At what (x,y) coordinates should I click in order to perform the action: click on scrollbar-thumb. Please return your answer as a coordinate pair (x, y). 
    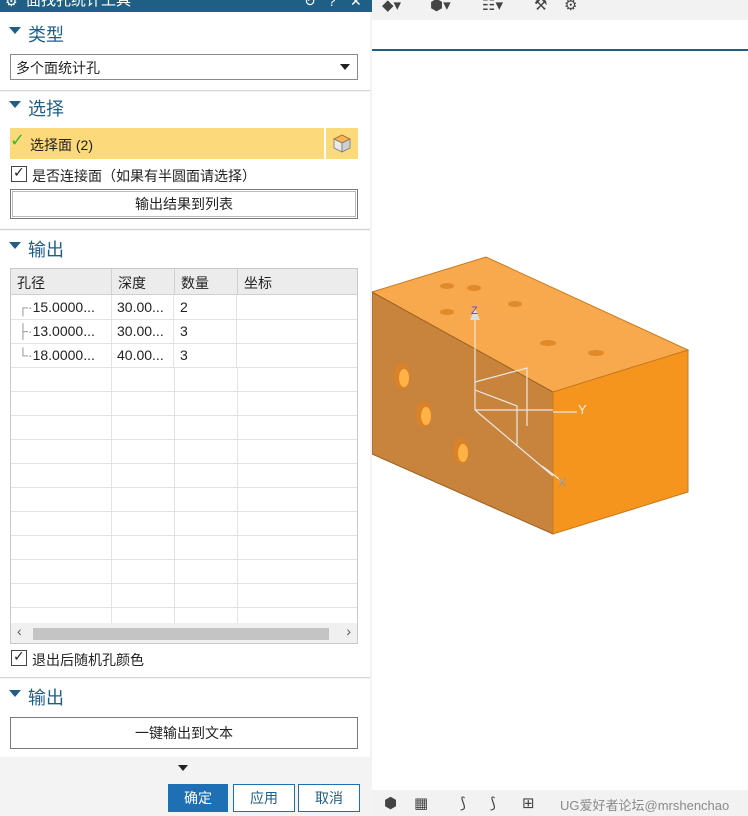
    Looking at the image, I should click on (181, 634).